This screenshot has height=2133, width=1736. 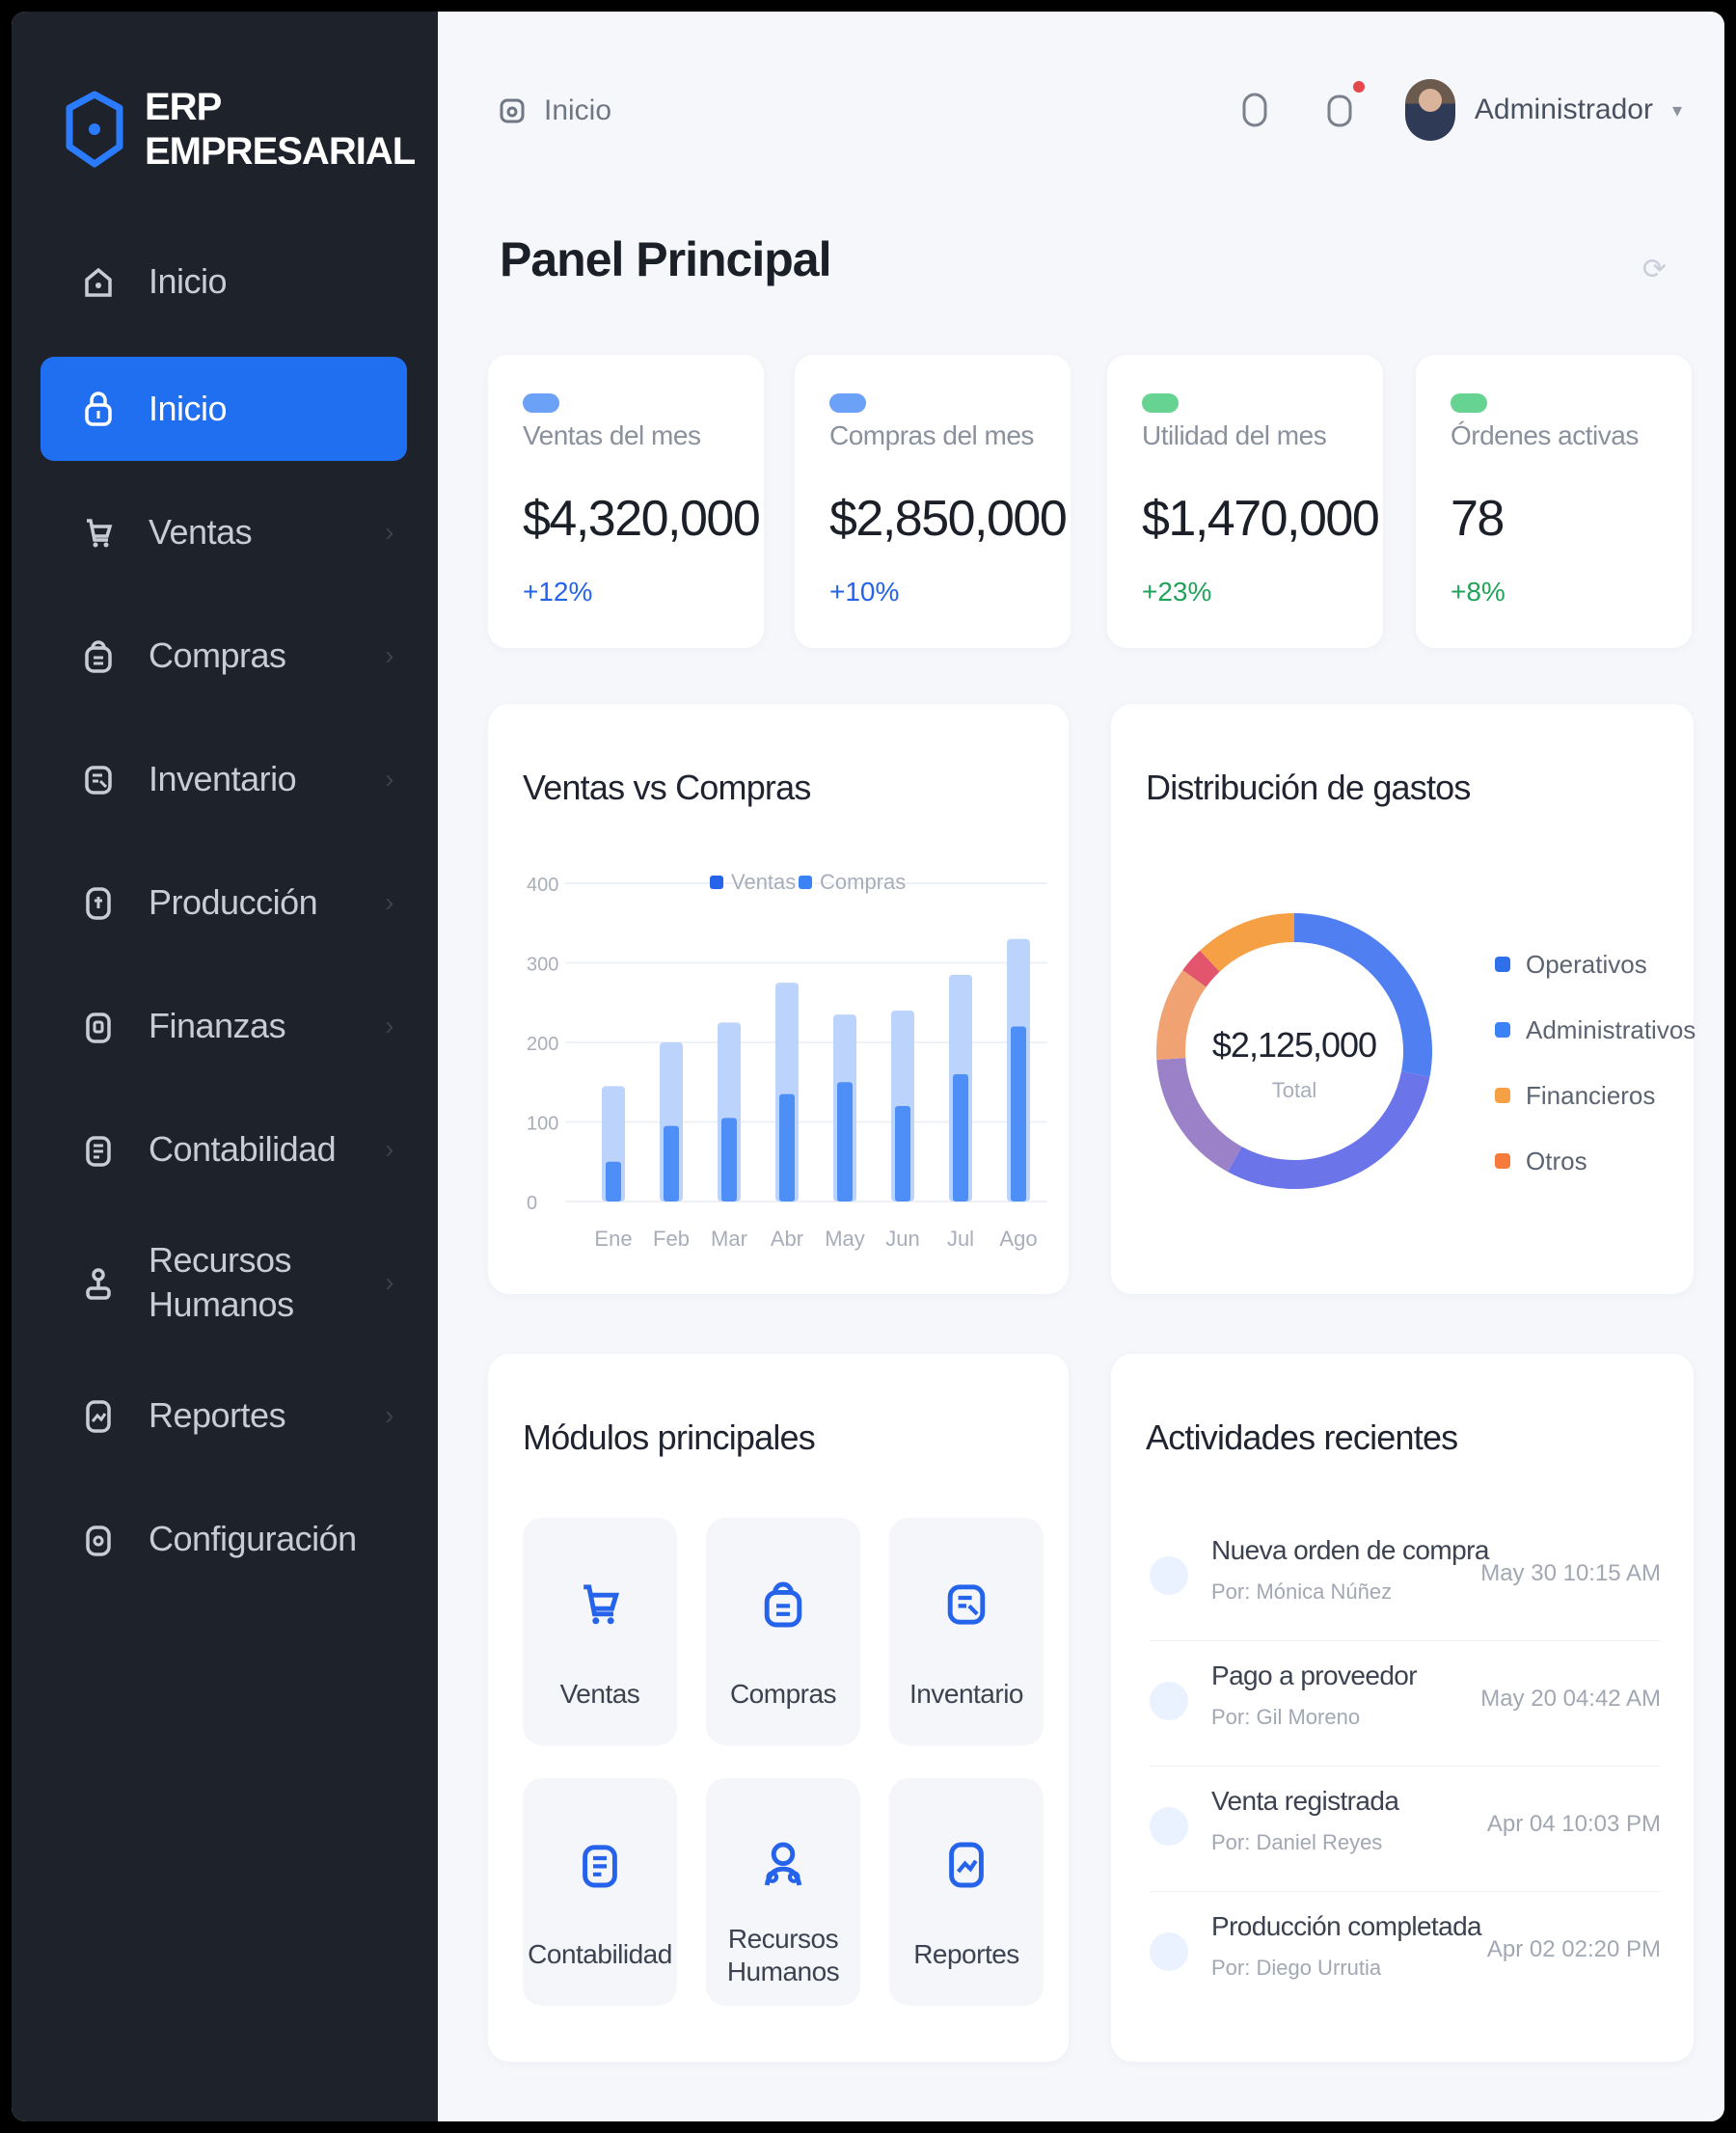 I want to click on team-icon, so click(x=783, y=1864).